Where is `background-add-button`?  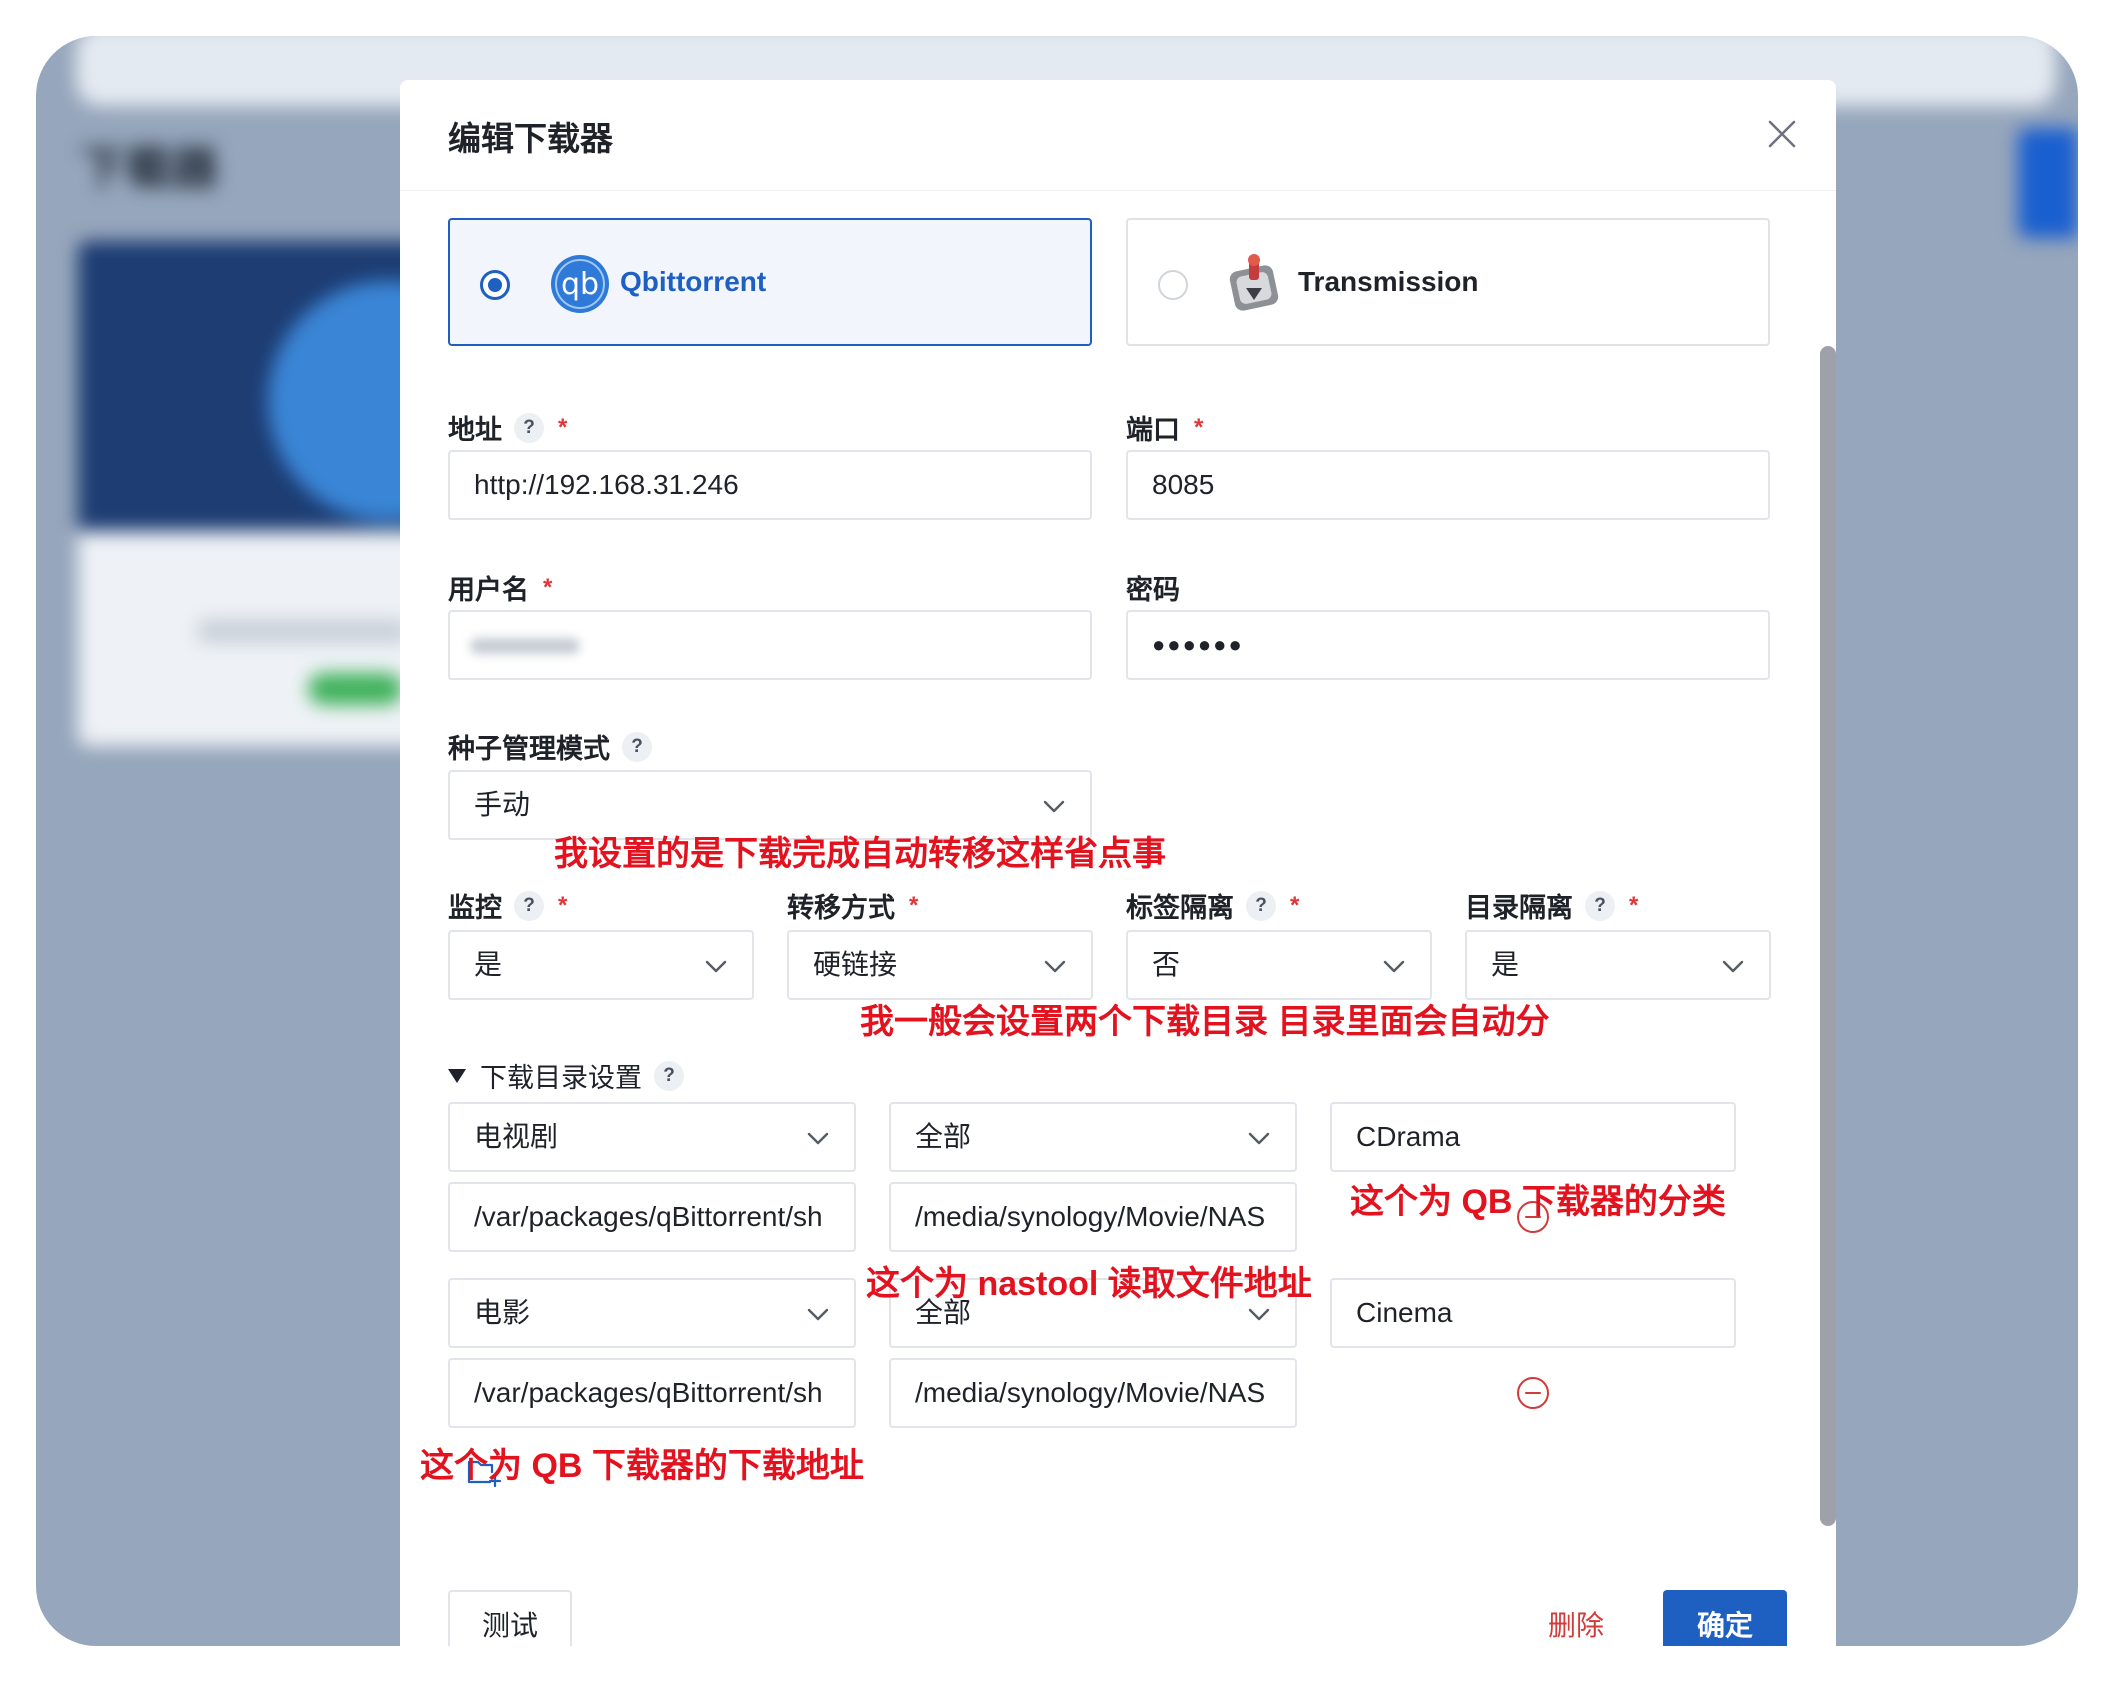 background-add-button is located at coordinates (2048, 183).